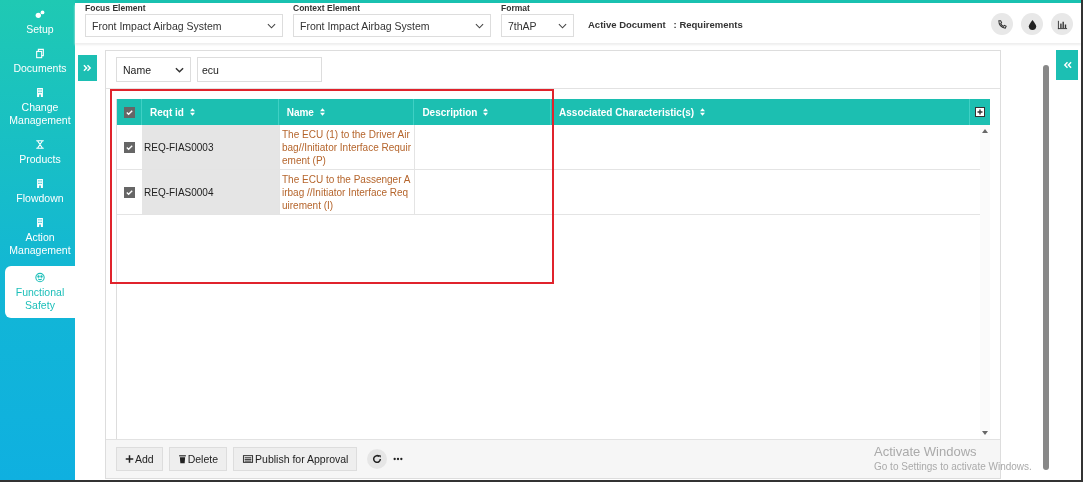 This screenshot has width=1083, height=482. I want to click on table-cell: REQ-FIAS0003, so click(210, 147).